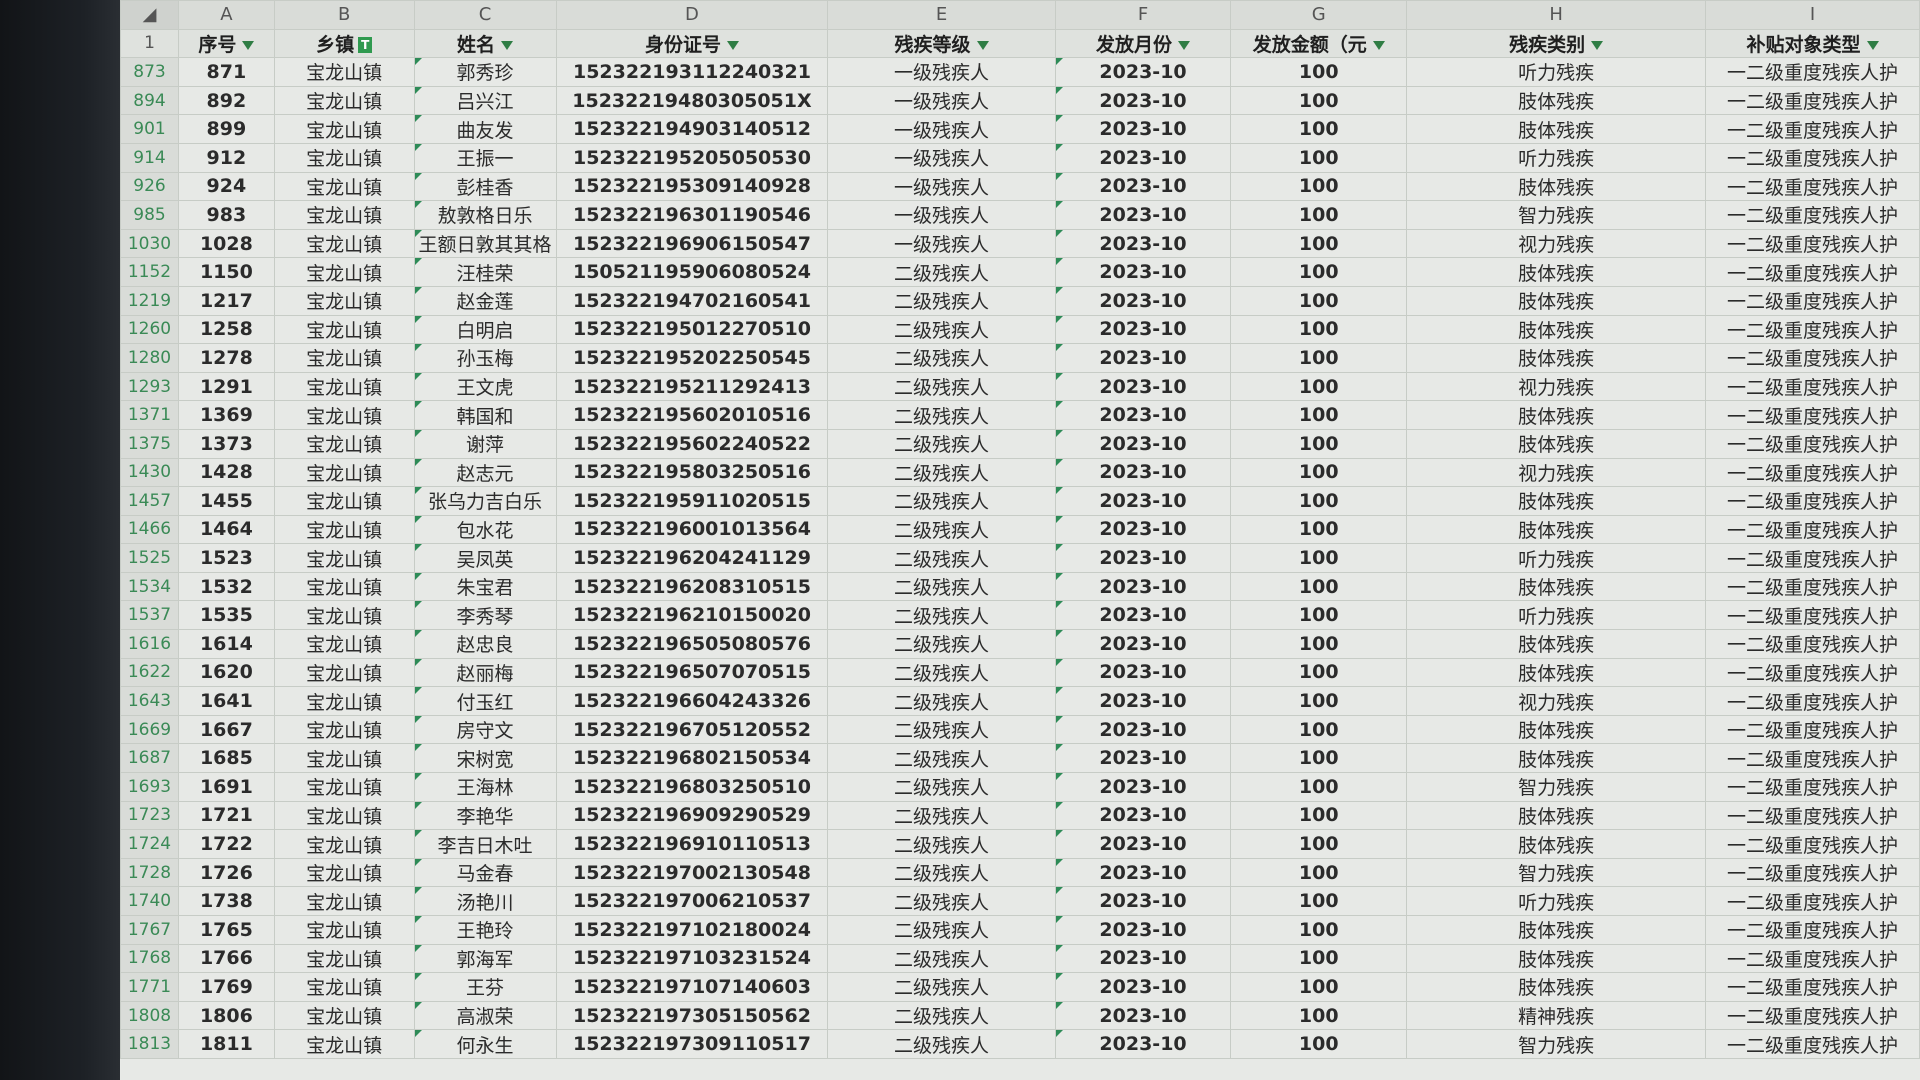  Describe the element at coordinates (1319, 43) in the screenshot. I see `header-cell-amount: 发放金额（元` at that location.